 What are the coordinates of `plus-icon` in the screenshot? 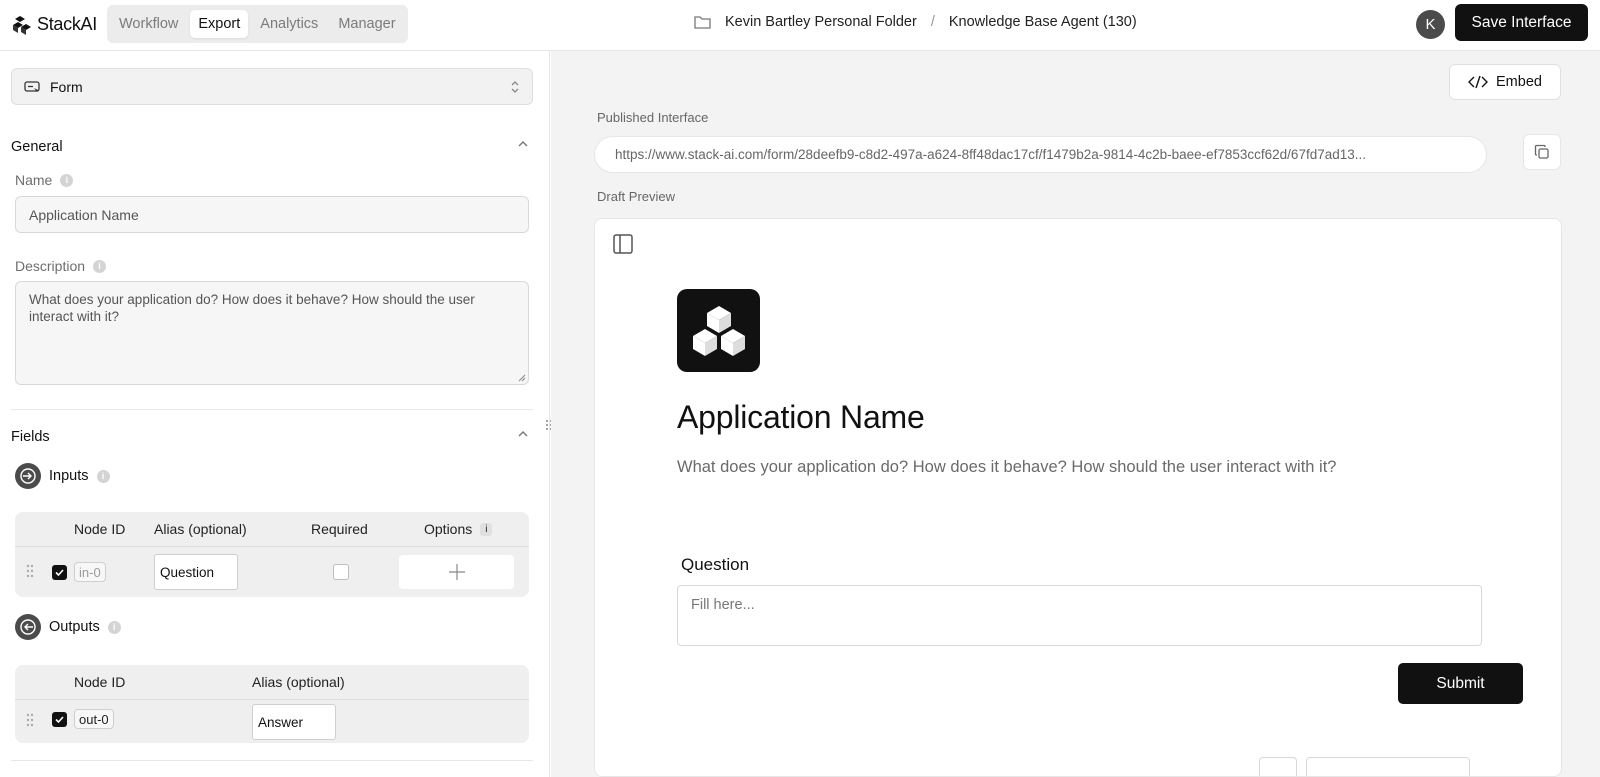 It's located at (457, 572).